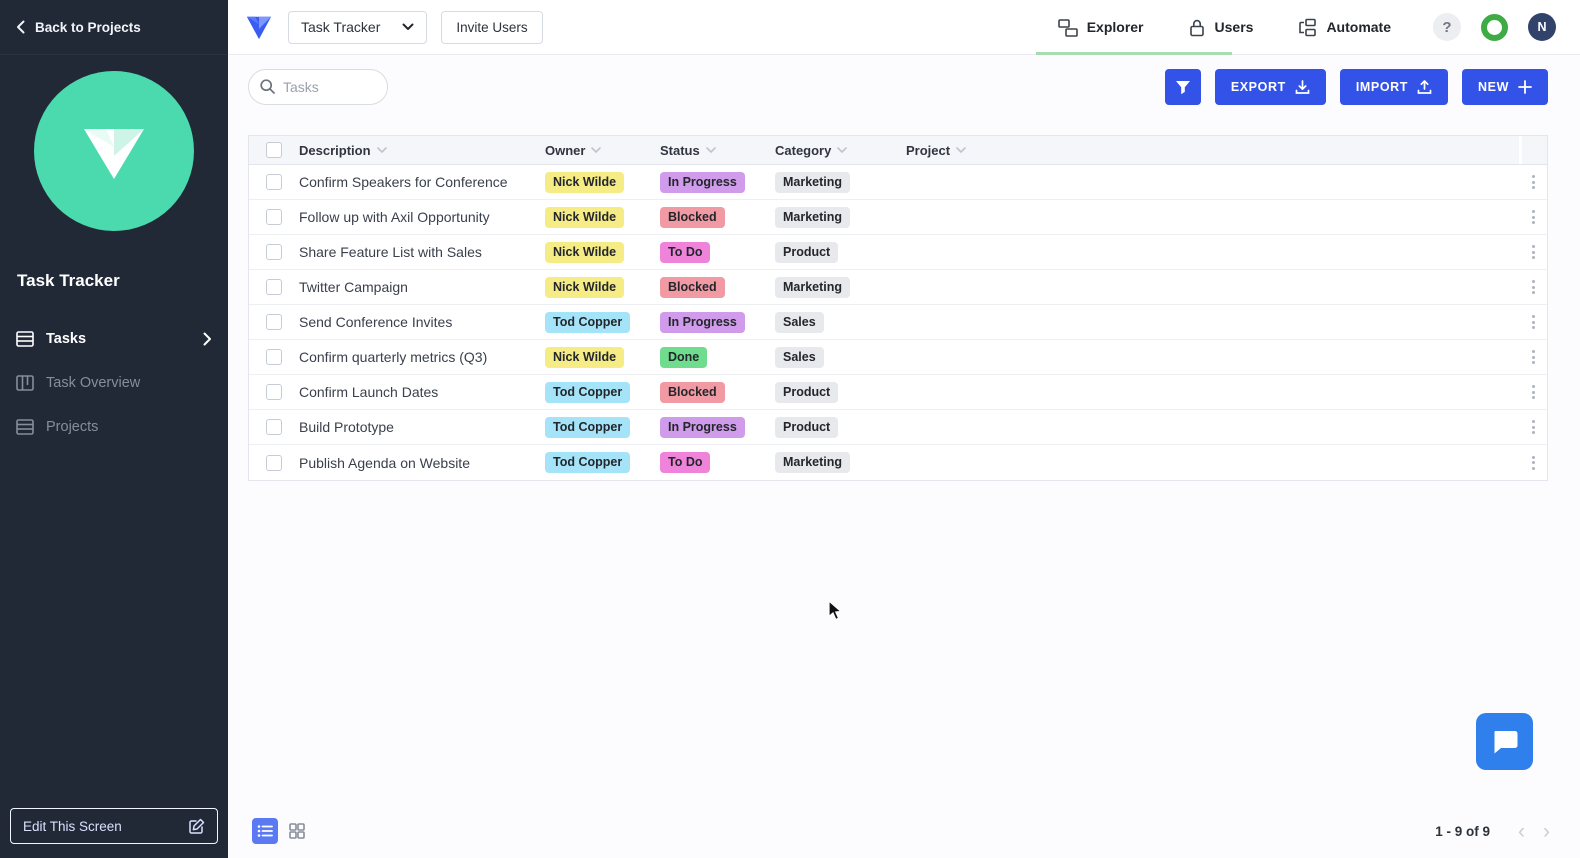 The image size is (1580, 858). I want to click on column-label: Project, so click(928, 150).